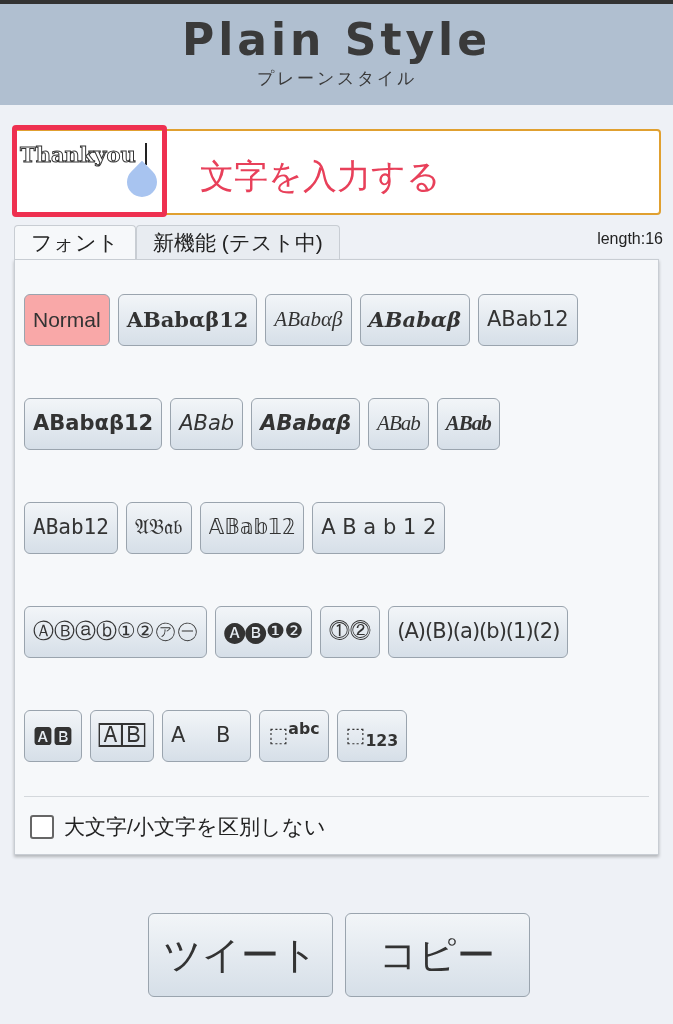  What do you see at coordinates (320, 176) in the screenshot?
I see `annotation-text: 文字を入力する` at bounding box center [320, 176].